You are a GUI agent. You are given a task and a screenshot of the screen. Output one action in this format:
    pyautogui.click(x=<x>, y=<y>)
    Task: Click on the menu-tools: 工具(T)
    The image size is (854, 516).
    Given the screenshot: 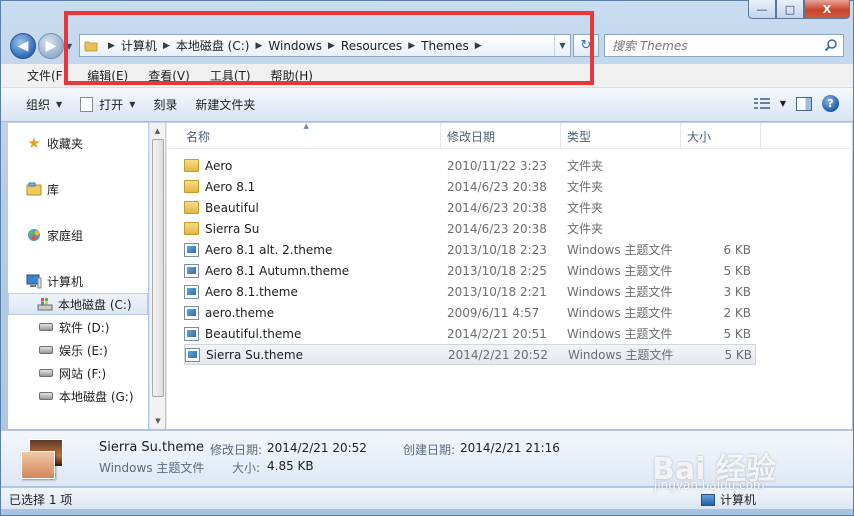 What is the action you would take?
    pyautogui.click(x=230, y=75)
    